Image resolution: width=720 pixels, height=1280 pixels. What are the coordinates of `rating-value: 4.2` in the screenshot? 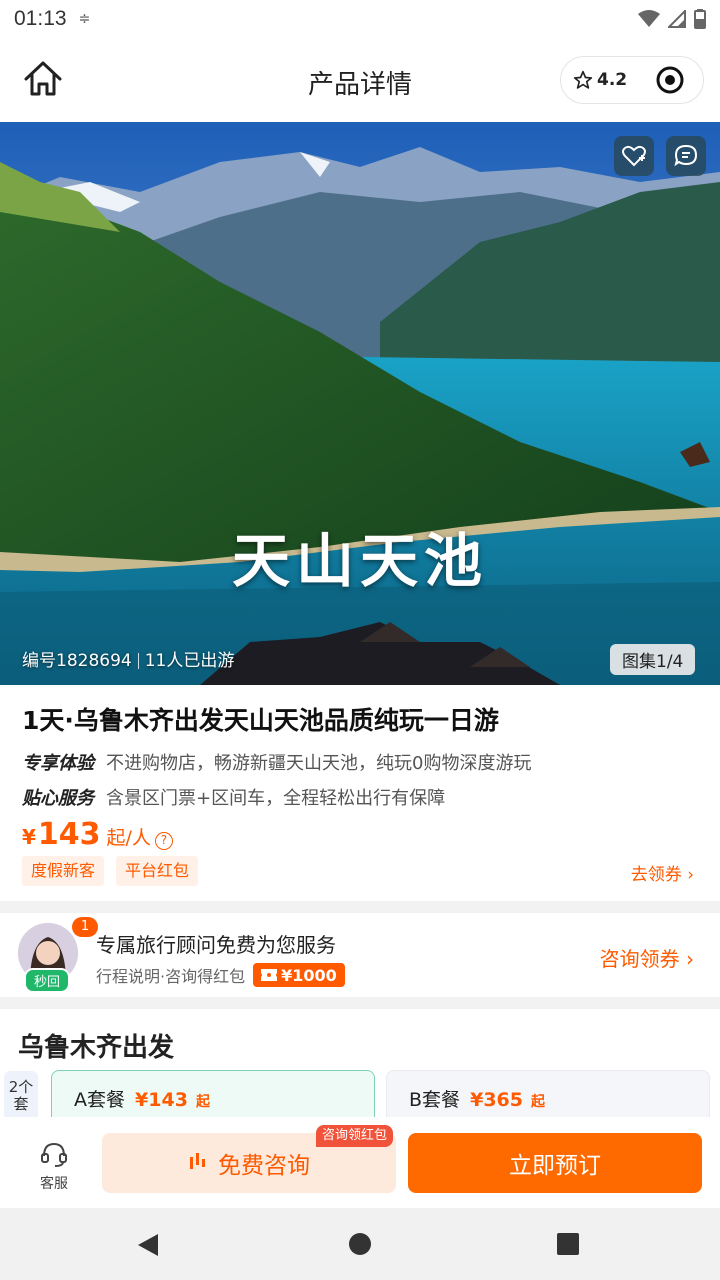 It's located at (612, 80).